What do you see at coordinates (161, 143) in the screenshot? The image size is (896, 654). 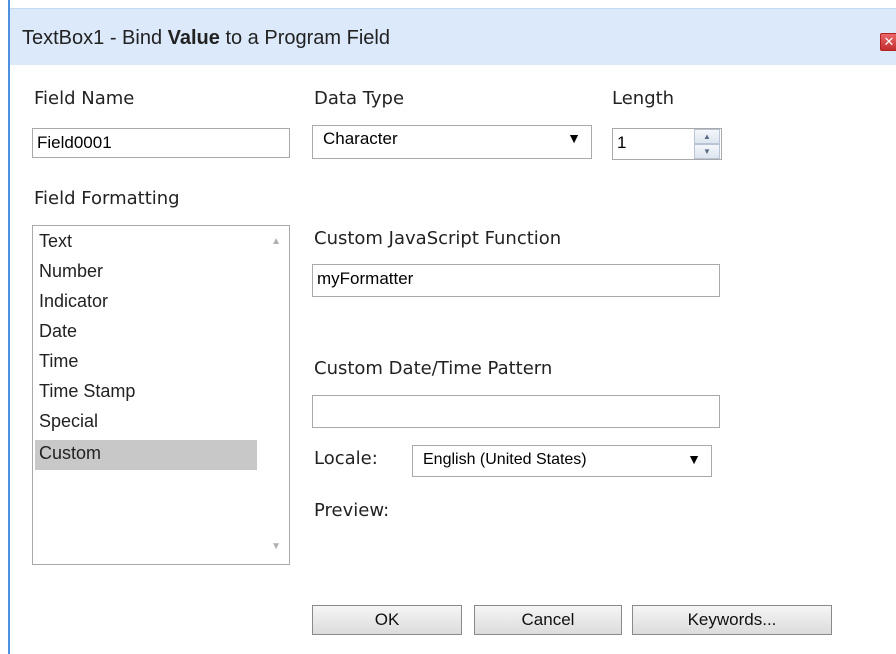 I see `field-name-input: Field0001` at bounding box center [161, 143].